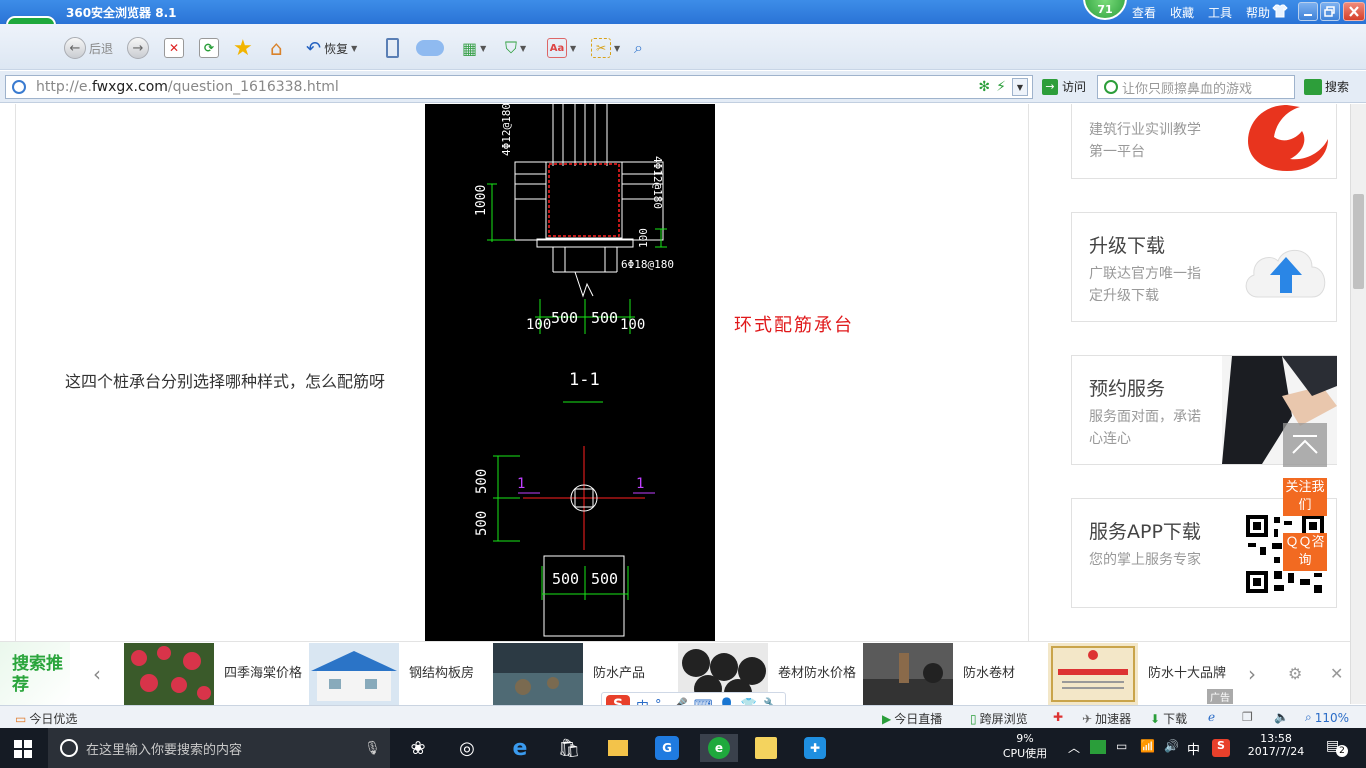  I want to click on edge-app: e, so click(520, 748).